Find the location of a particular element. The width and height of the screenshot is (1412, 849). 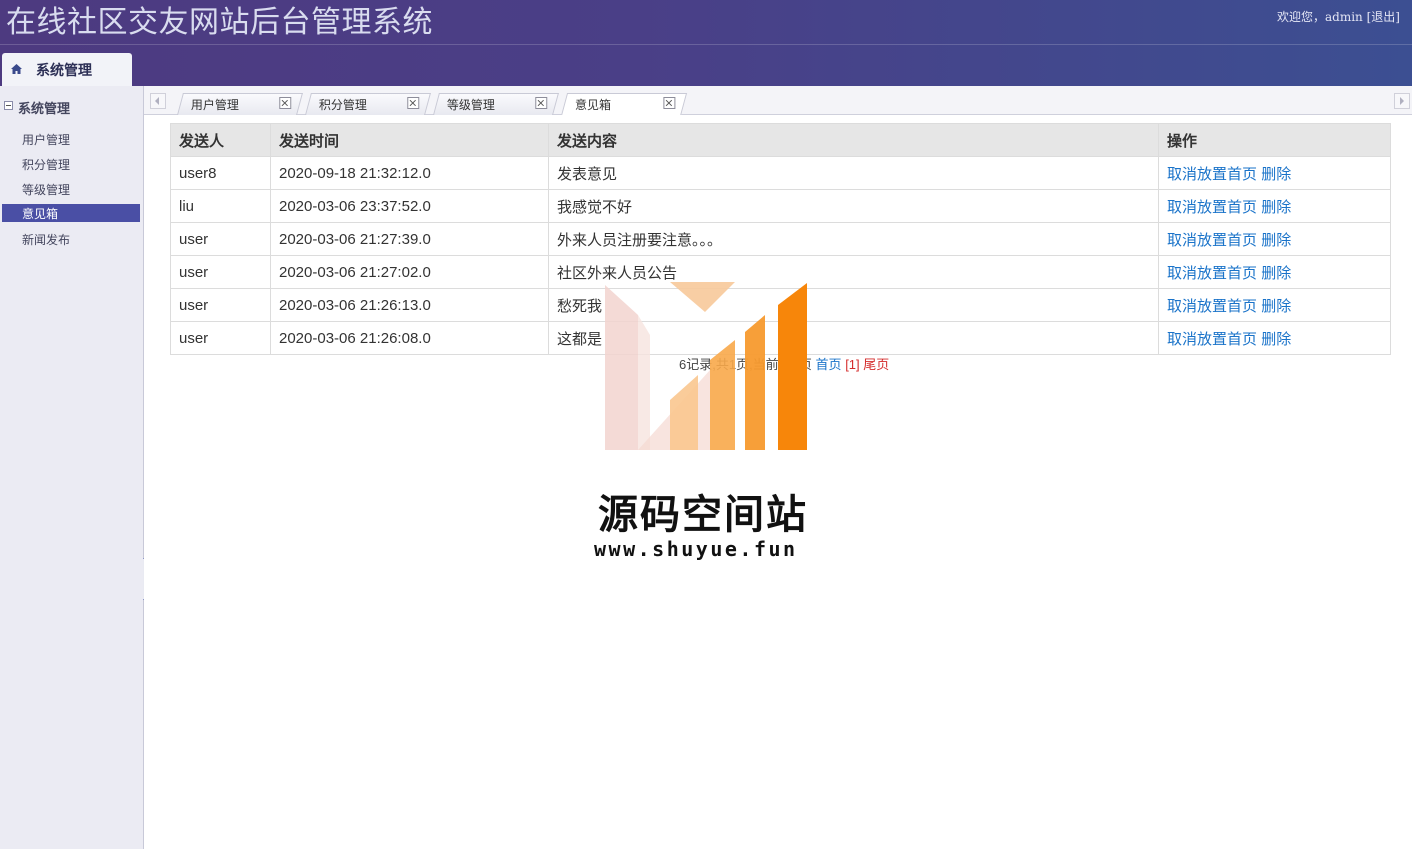

cell-time: 2020-03-06 21:26:08.0 is located at coordinates (409, 338).